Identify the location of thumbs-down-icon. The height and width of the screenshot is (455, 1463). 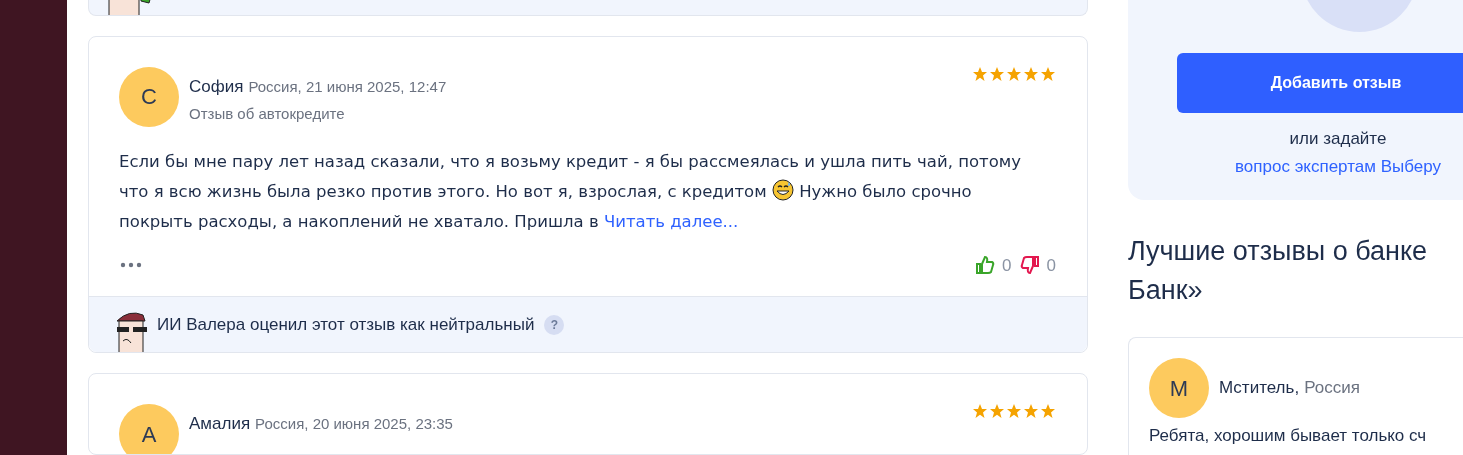
(1029, 265).